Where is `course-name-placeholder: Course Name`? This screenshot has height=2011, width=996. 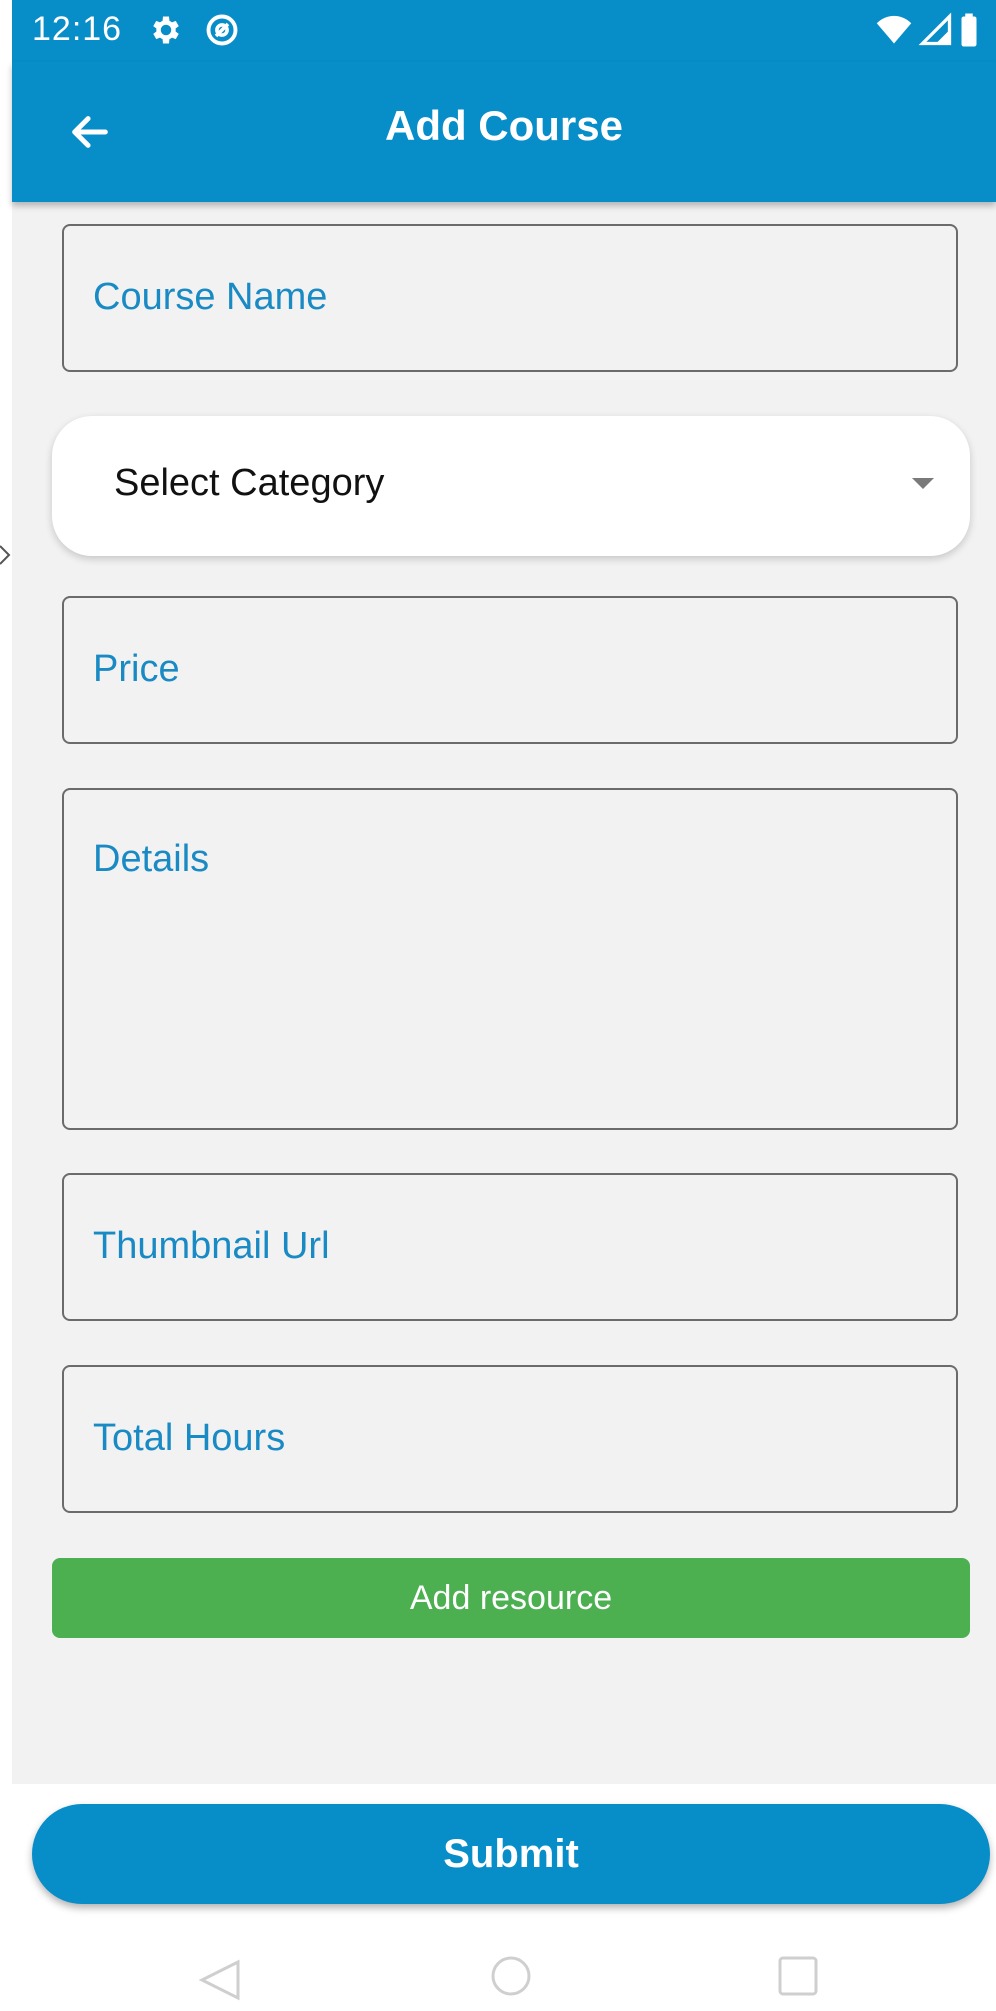 course-name-placeholder: Course Name is located at coordinates (210, 297).